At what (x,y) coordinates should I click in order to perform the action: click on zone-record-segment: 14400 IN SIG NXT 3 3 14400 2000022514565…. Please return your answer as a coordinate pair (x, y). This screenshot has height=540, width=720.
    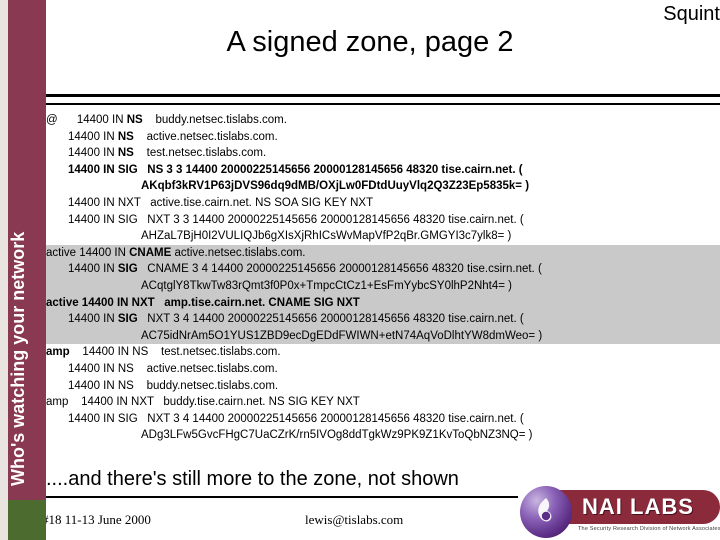
    Looking at the image, I should click on (296, 219).